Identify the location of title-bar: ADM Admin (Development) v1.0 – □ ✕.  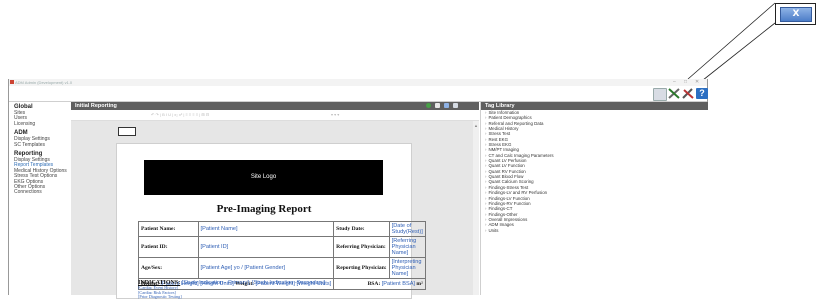
(358, 82).